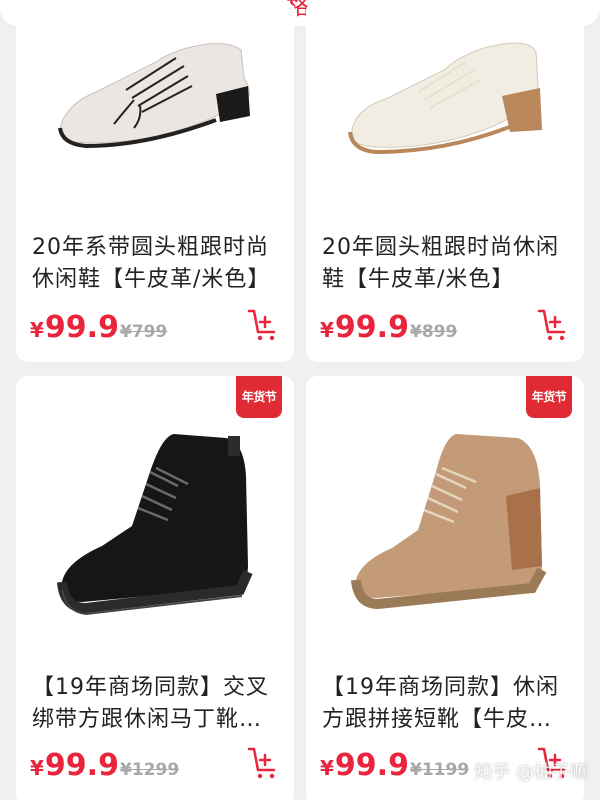  Describe the element at coordinates (144, 332) in the screenshot. I see `original-price: ¥799` at that location.